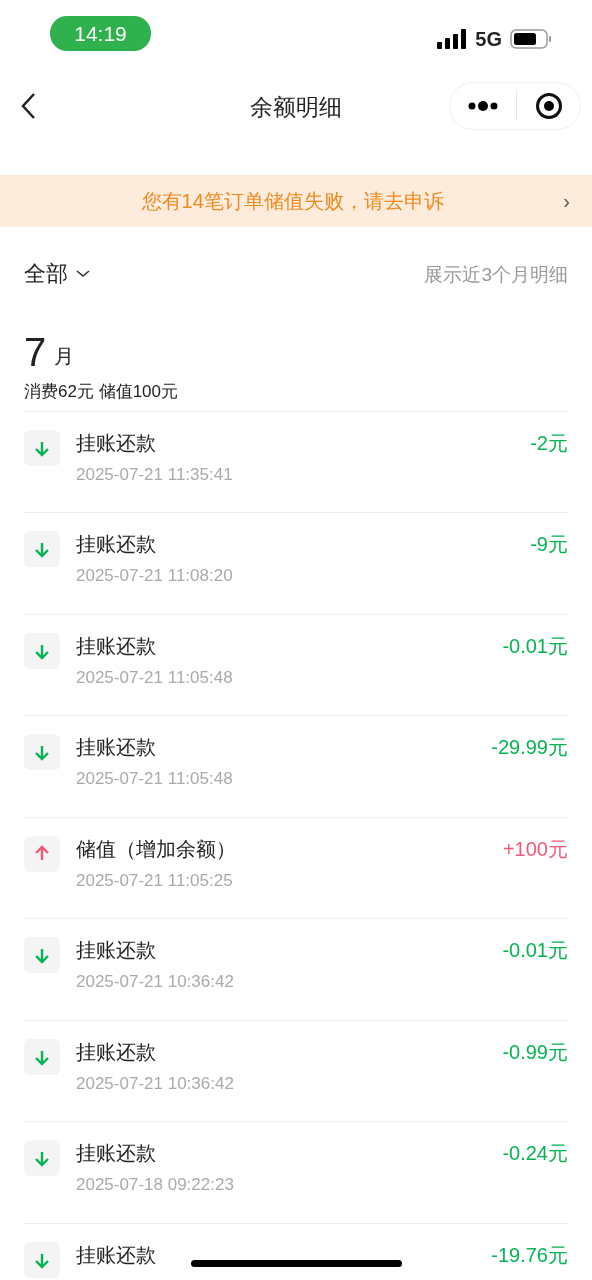  What do you see at coordinates (83, 273) in the screenshot?
I see `caret-icon` at bounding box center [83, 273].